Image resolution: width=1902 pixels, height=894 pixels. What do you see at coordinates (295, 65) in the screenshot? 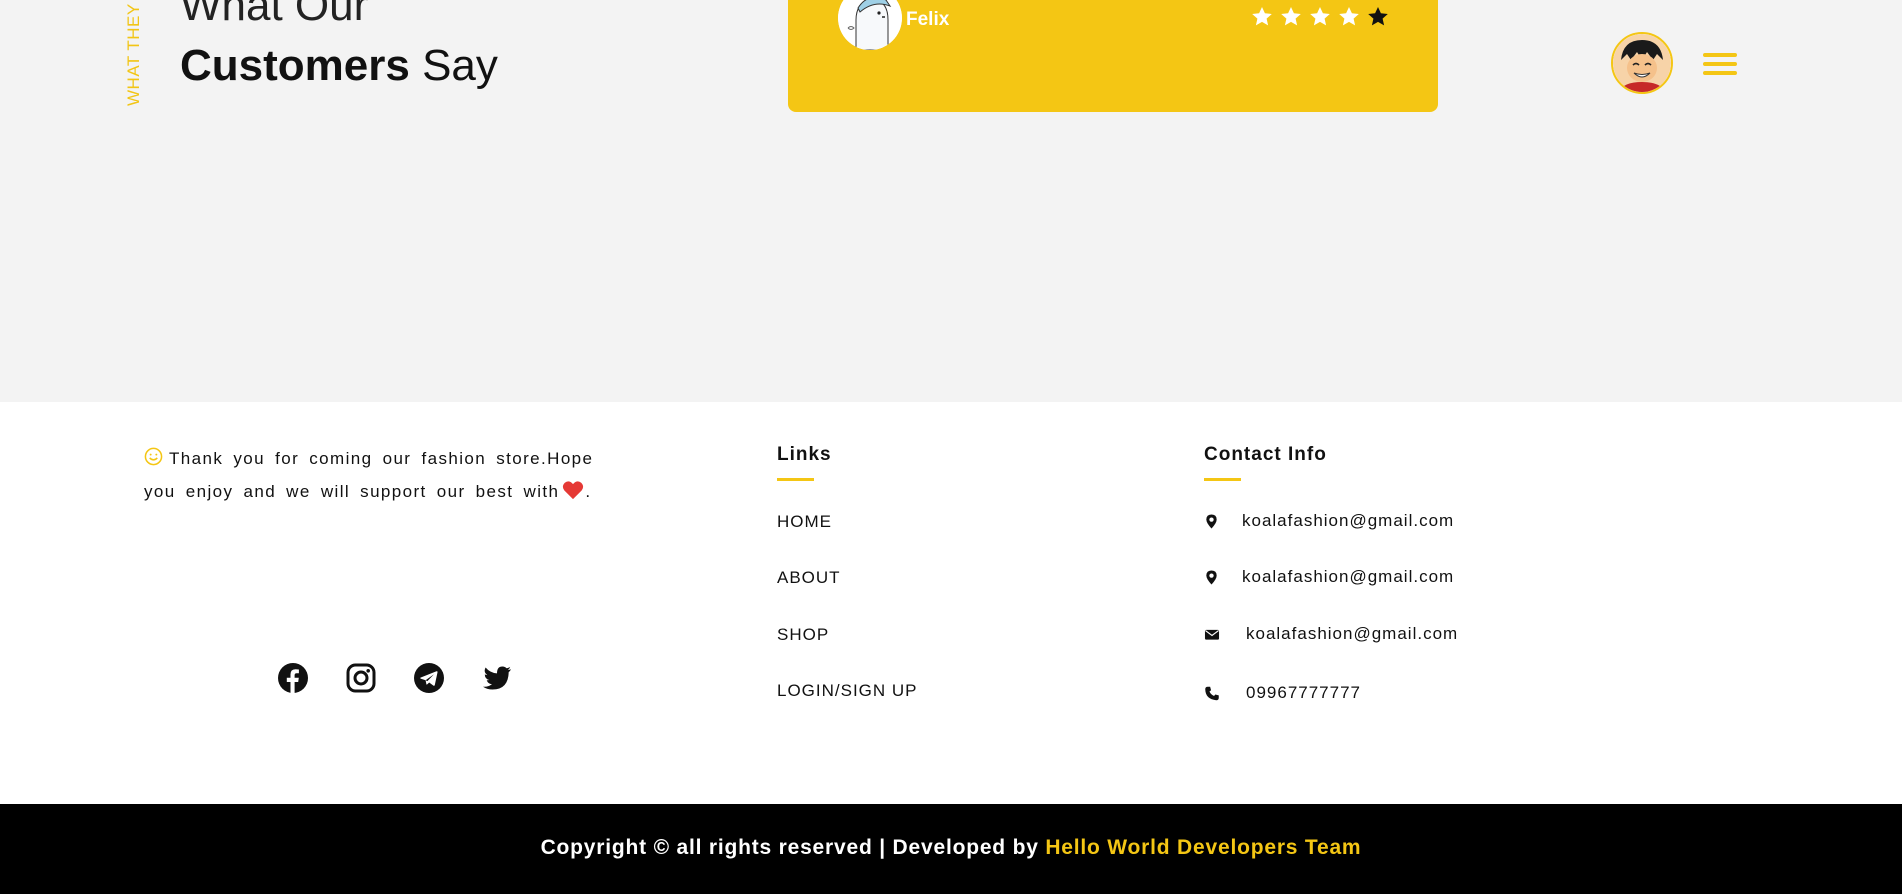
I see `heading-bold-word: Customers` at bounding box center [295, 65].